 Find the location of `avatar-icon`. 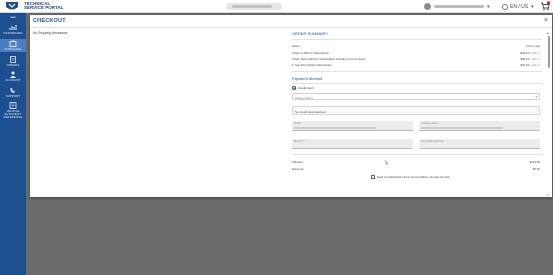

avatar-icon is located at coordinates (427, 6).